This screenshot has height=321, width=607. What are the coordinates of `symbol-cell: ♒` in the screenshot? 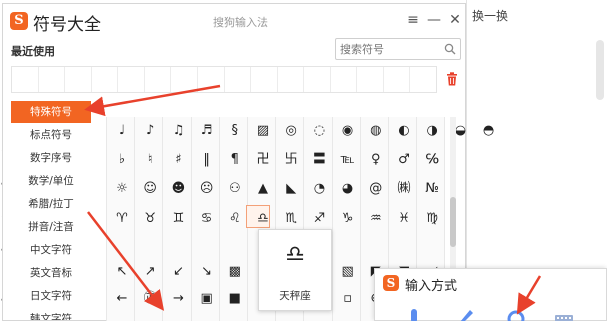 It's located at (376, 218).